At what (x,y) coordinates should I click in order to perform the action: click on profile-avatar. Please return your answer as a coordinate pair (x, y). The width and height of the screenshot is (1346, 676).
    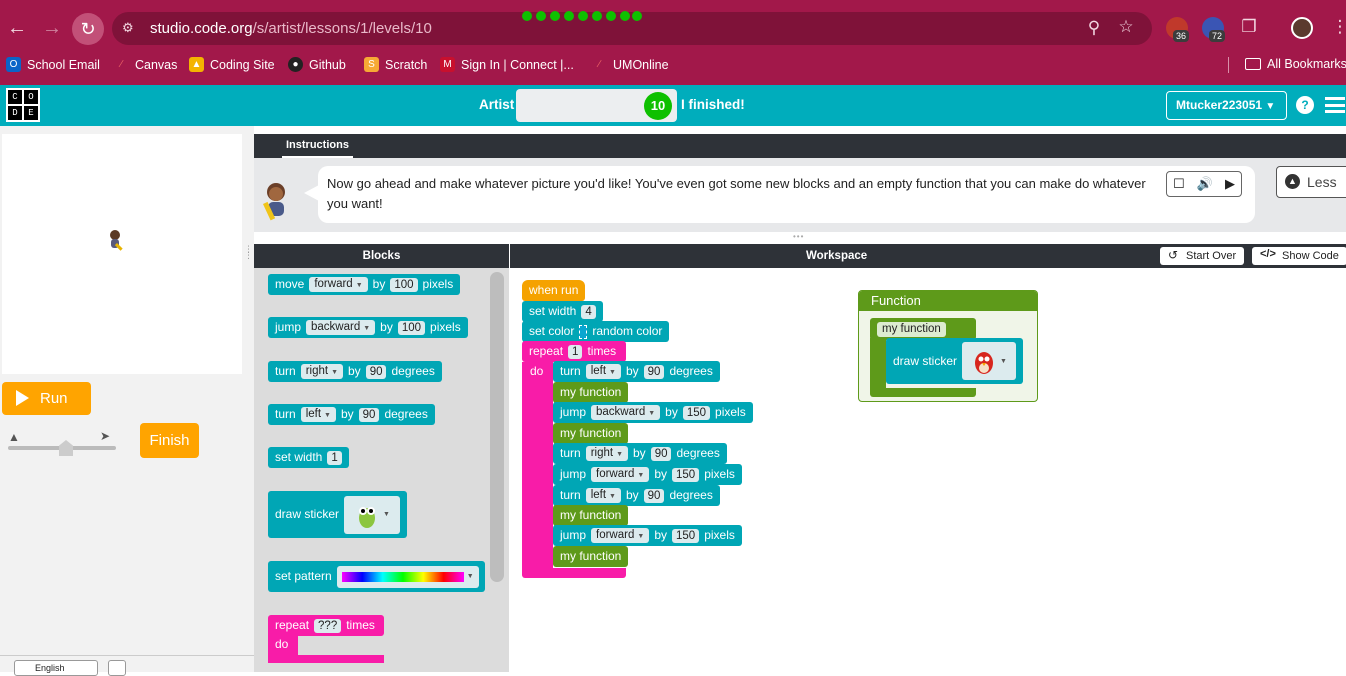
    Looking at the image, I should click on (1302, 28).